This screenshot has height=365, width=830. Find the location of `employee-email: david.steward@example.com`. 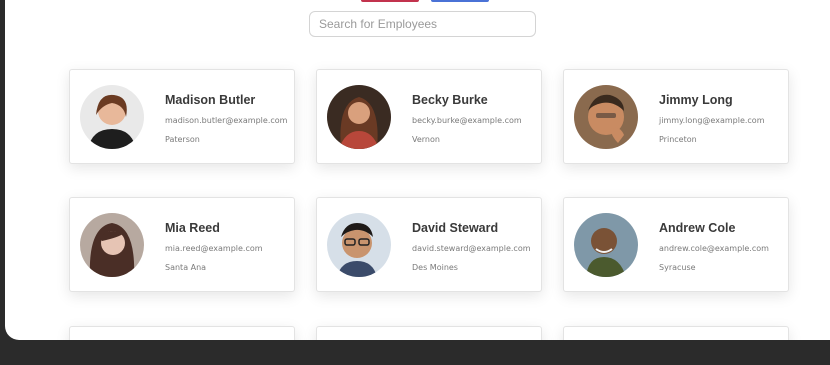

employee-email: david.steward@example.com is located at coordinates (471, 248).